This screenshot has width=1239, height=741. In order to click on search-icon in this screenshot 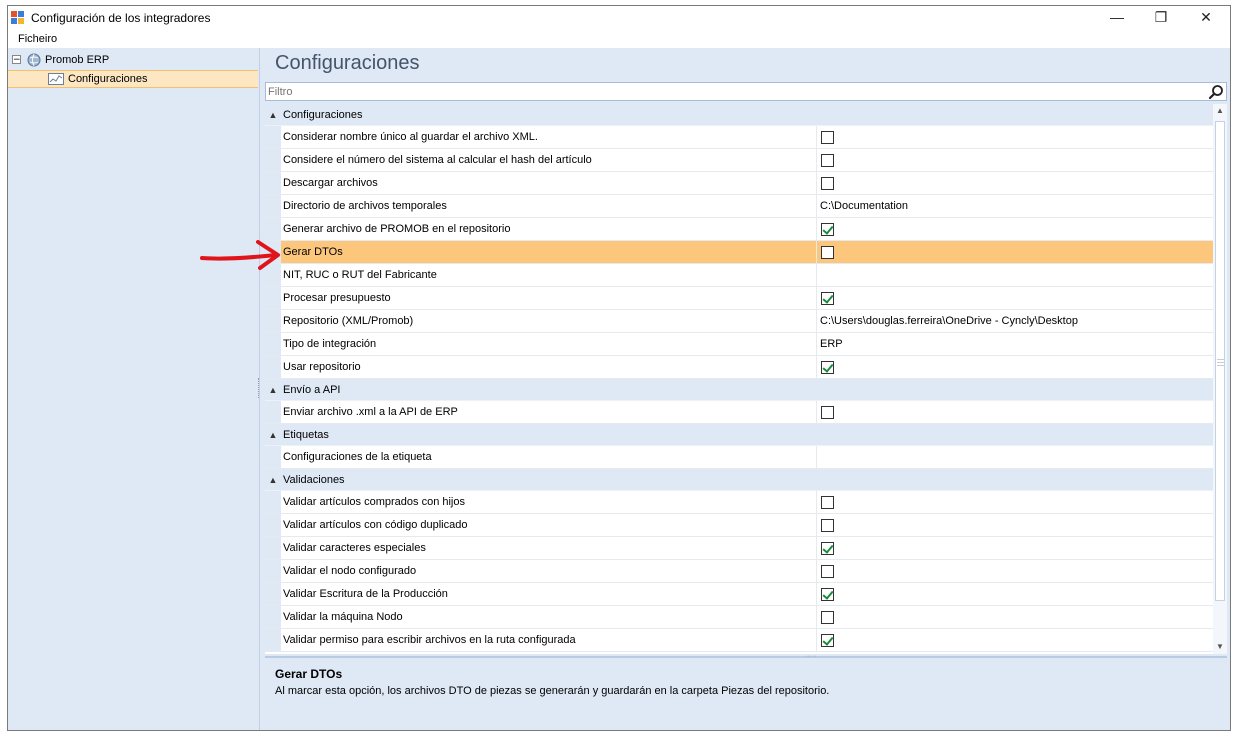, I will do `click(1216, 92)`.